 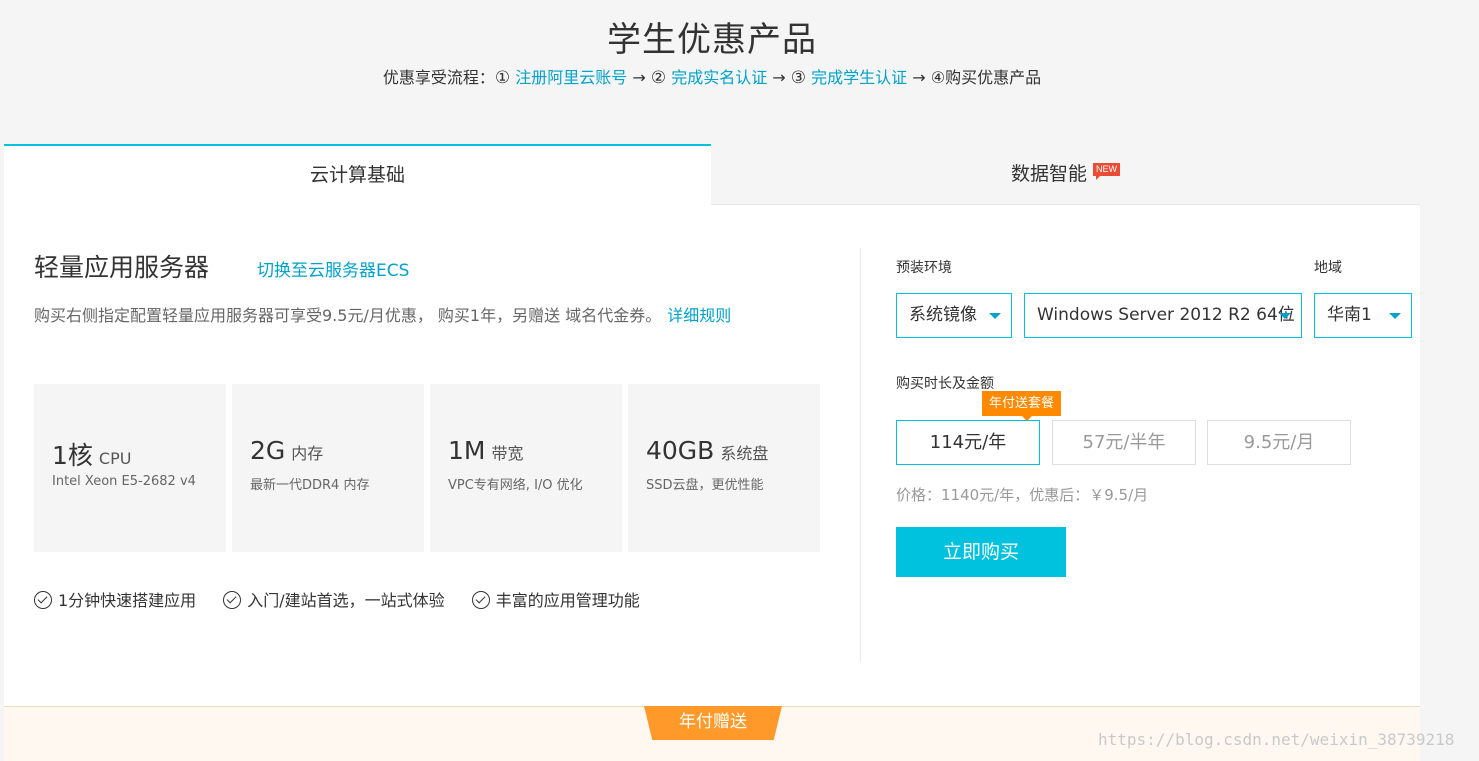 What do you see at coordinates (502, 78) in the screenshot?
I see `flow-step1-number: ①` at bounding box center [502, 78].